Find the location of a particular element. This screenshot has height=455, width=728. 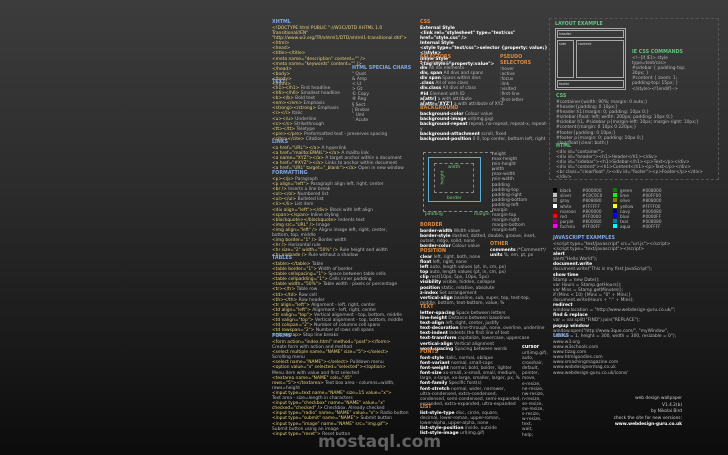

description: Aligns image left, right, center, is located at coordinates (352, 230).